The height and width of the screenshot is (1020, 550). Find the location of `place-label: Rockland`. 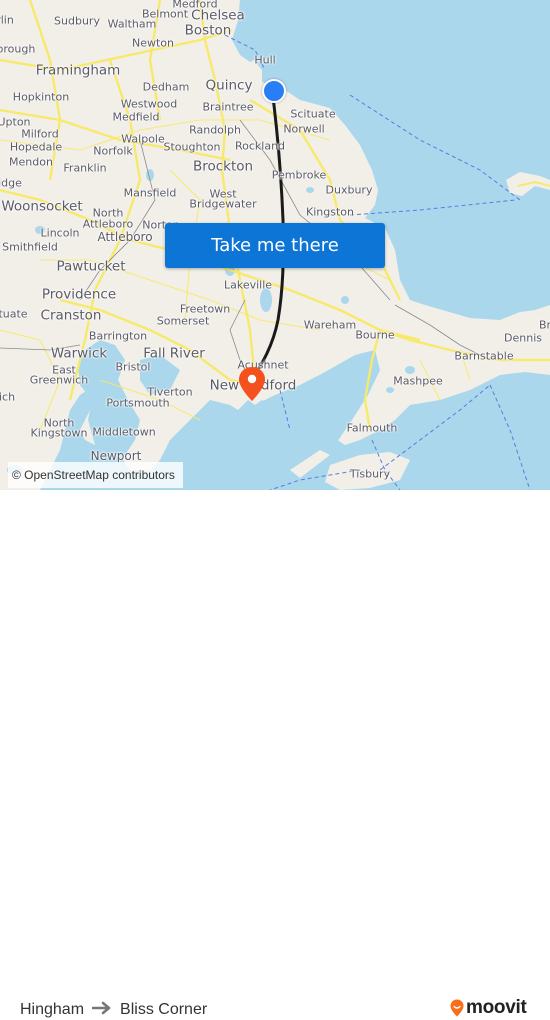

place-label: Rockland is located at coordinates (260, 146).